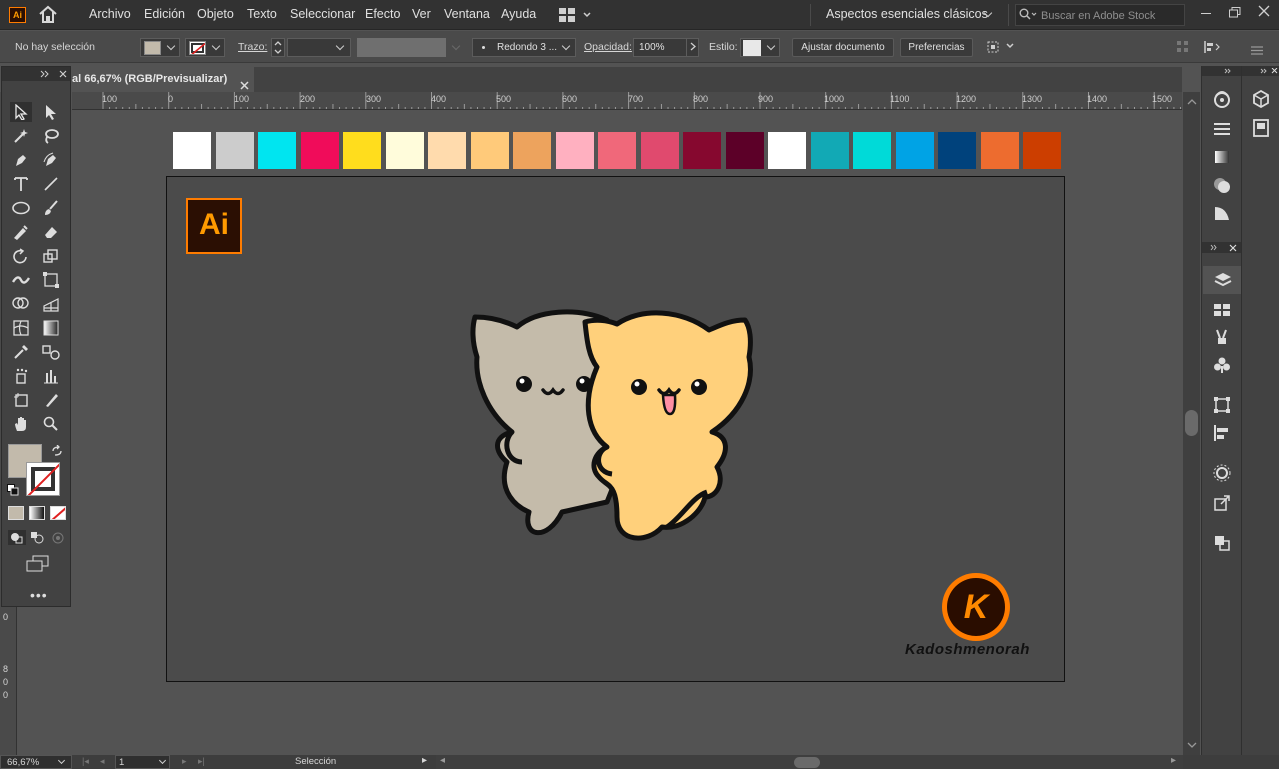  I want to click on draw-normal-icon, so click(17, 537).